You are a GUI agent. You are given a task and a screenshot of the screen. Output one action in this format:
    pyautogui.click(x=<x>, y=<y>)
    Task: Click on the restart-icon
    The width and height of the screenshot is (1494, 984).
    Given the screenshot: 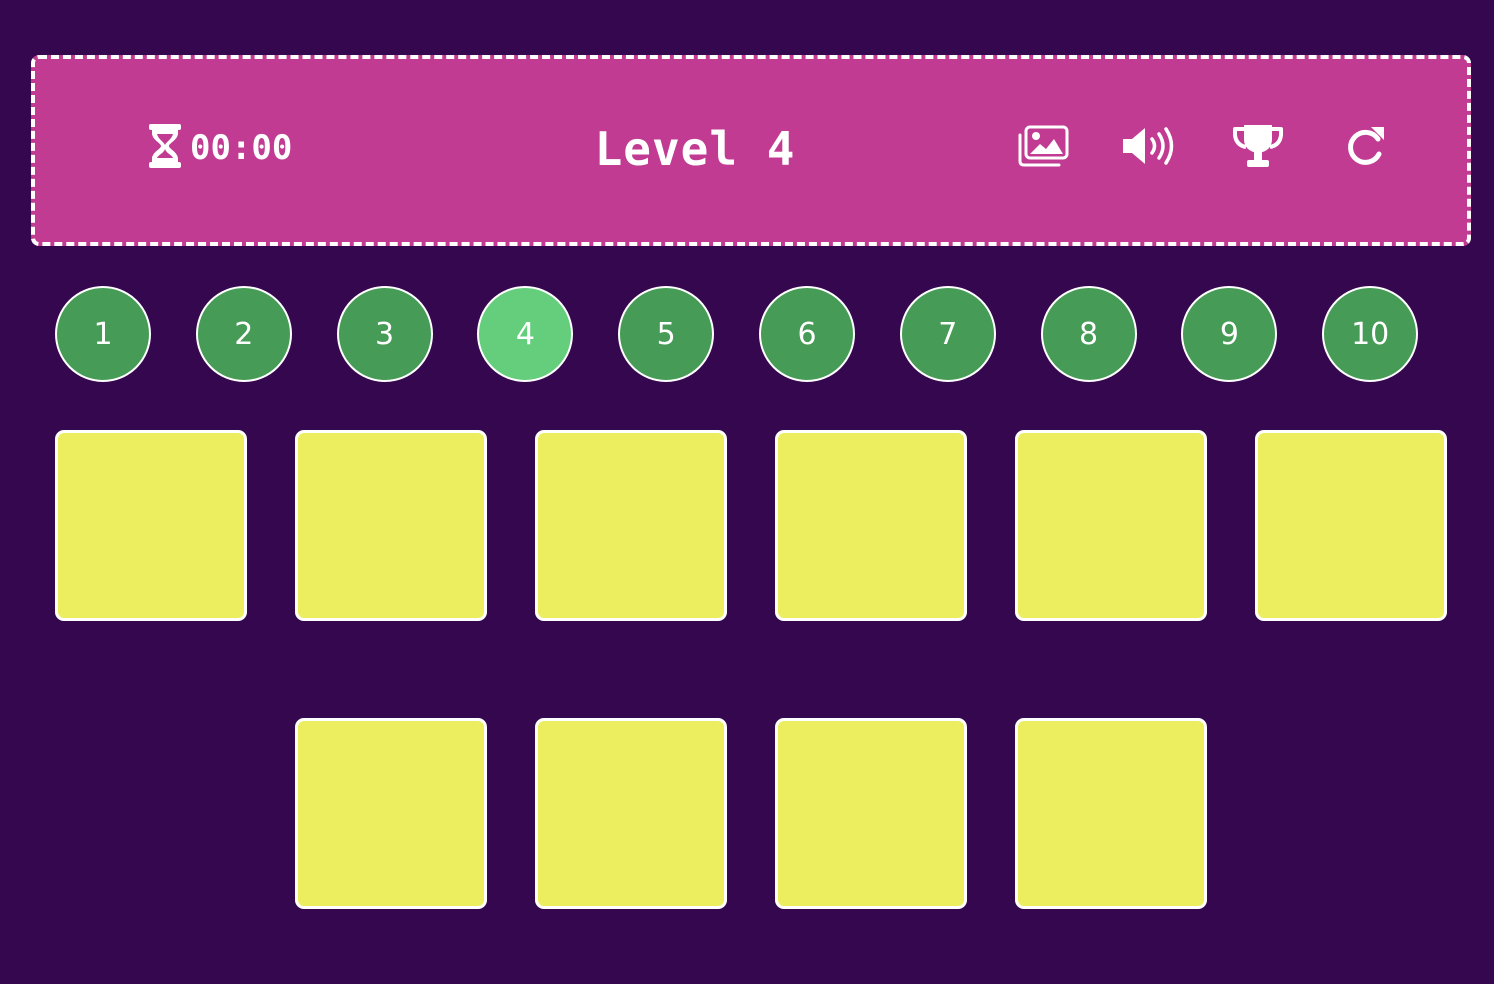 What is the action you would take?
    pyautogui.click(x=1365, y=148)
    